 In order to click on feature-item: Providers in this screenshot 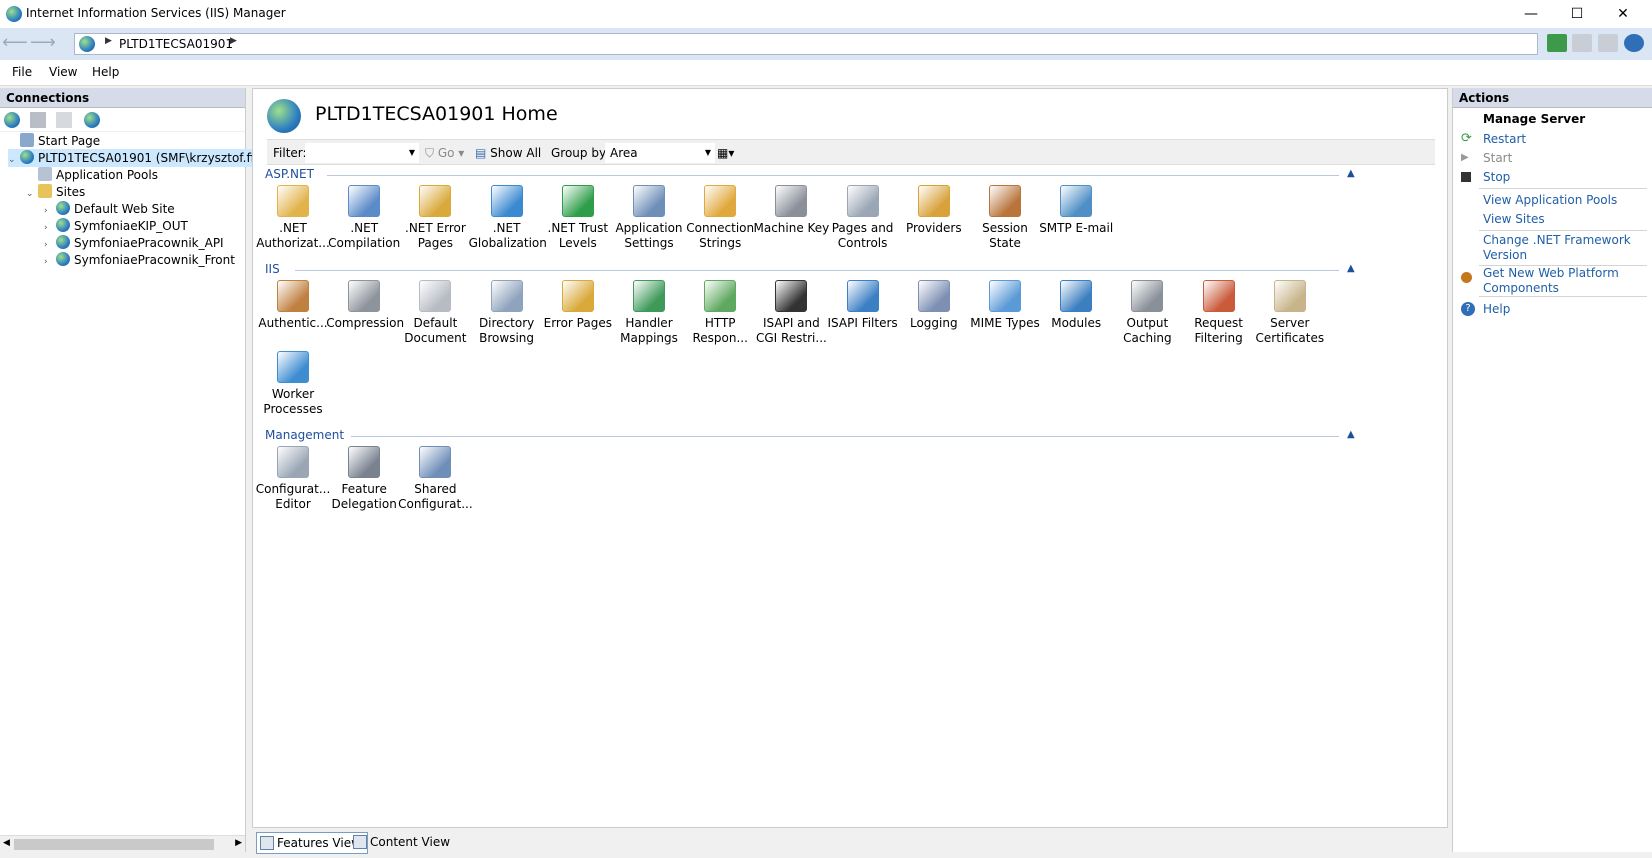, I will do `click(934, 210)`.